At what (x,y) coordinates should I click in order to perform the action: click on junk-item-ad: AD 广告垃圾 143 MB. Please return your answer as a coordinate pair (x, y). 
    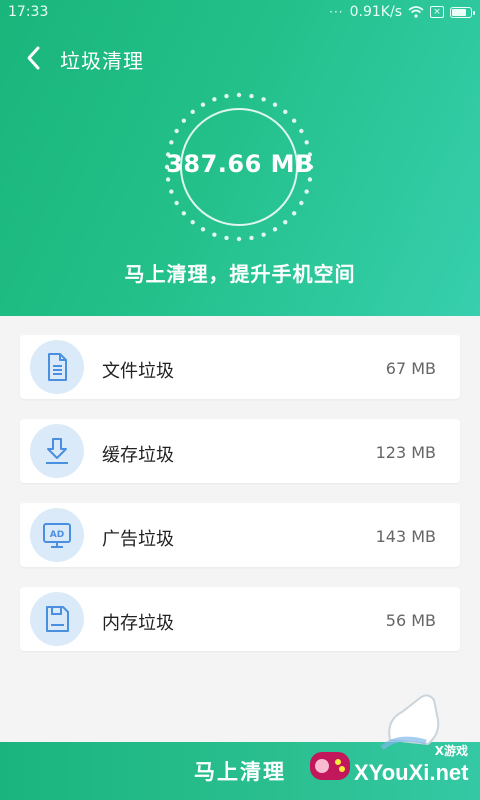
    Looking at the image, I should click on (240, 535).